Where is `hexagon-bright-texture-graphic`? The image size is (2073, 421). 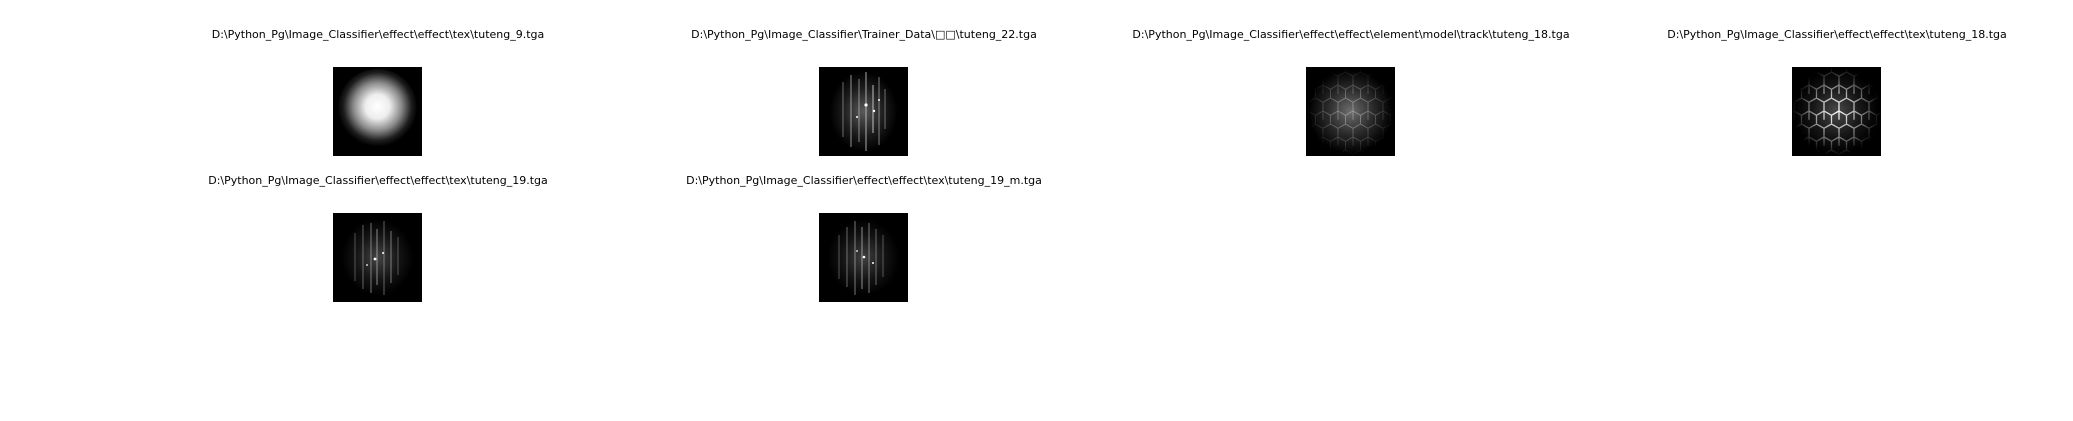
hexagon-bright-texture-graphic is located at coordinates (1836, 111).